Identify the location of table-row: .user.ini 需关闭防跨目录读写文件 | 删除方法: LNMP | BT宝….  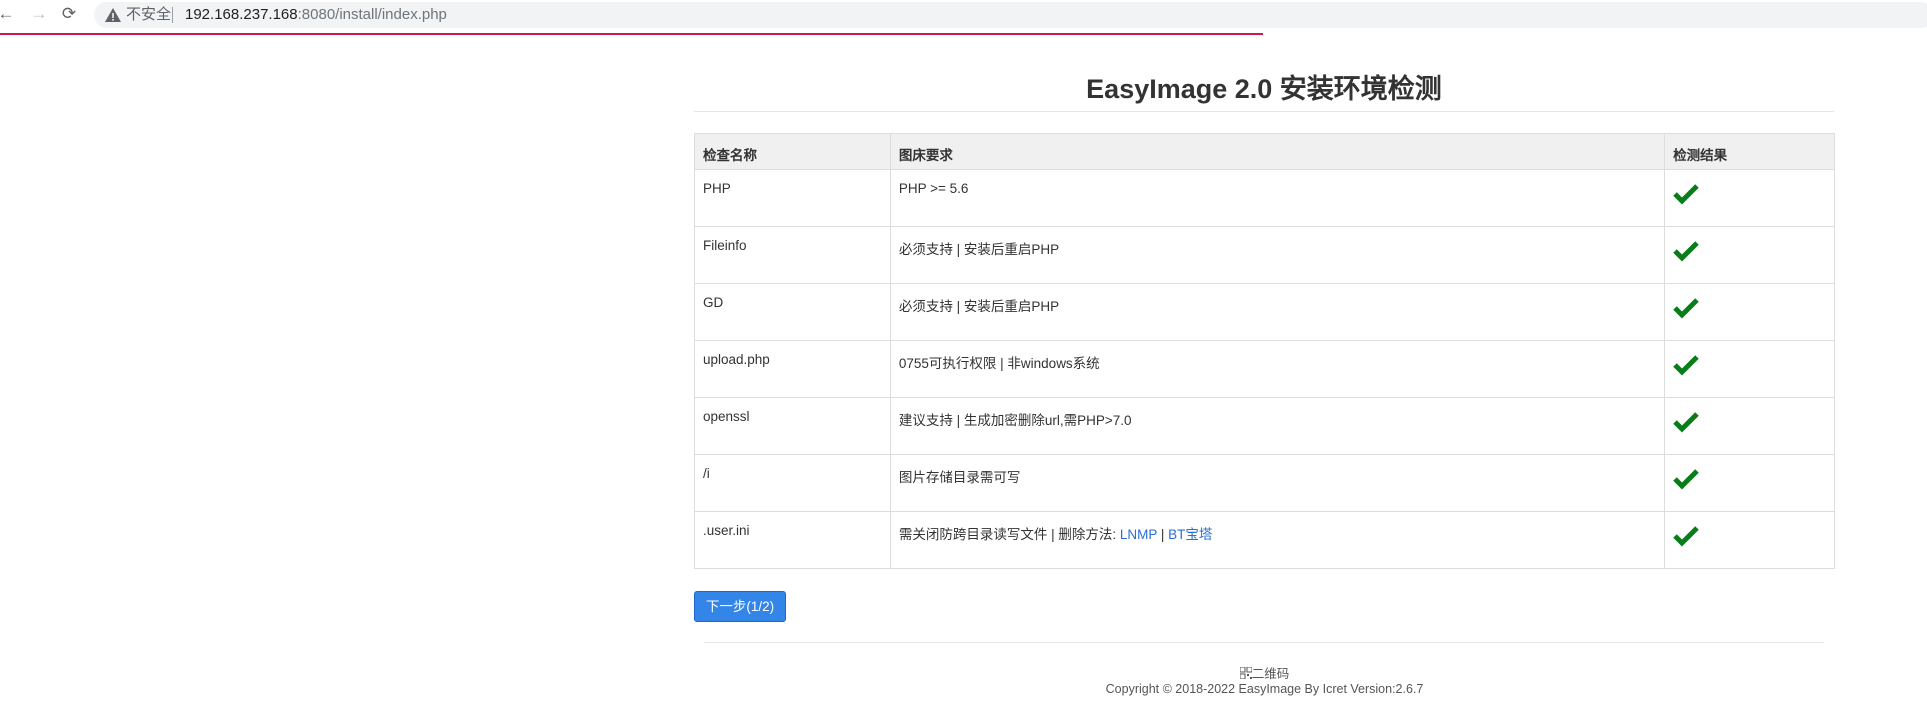
(1264, 540).